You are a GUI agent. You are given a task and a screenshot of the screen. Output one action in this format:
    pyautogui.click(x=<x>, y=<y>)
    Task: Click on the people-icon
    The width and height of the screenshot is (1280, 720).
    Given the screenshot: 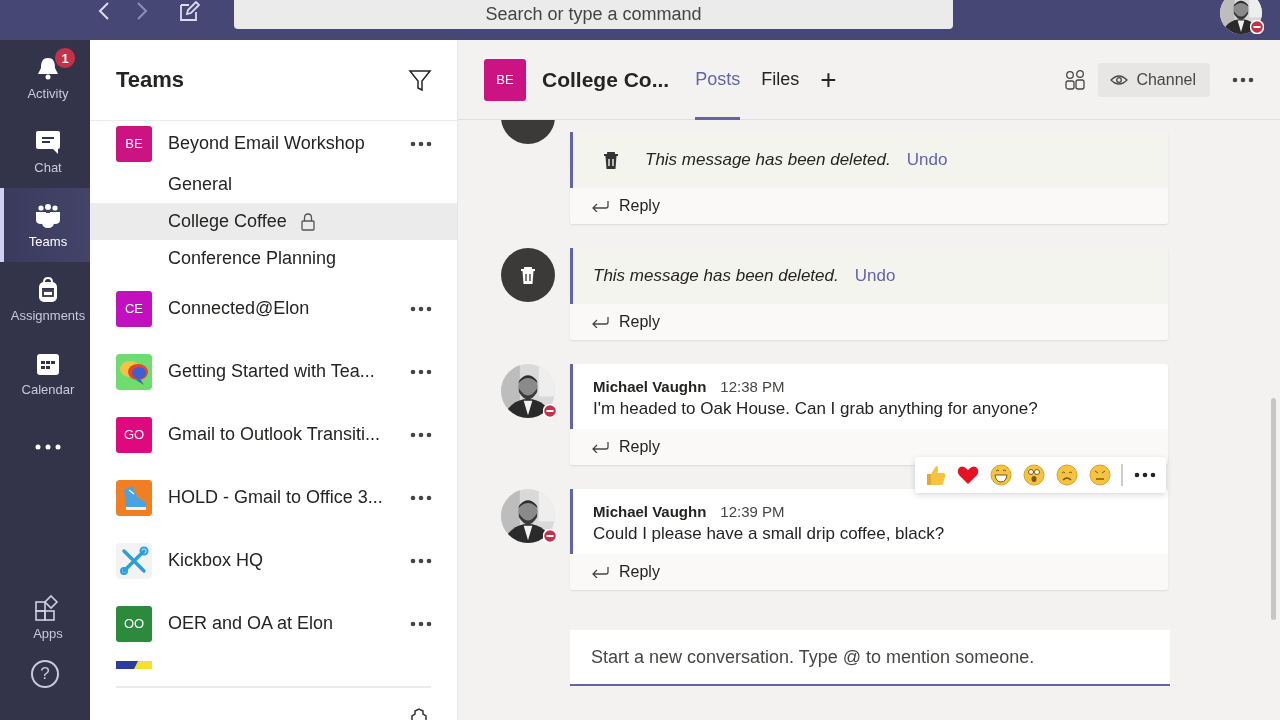 What is the action you would take?
    pyautogui.click(x=1075, y=79)
    